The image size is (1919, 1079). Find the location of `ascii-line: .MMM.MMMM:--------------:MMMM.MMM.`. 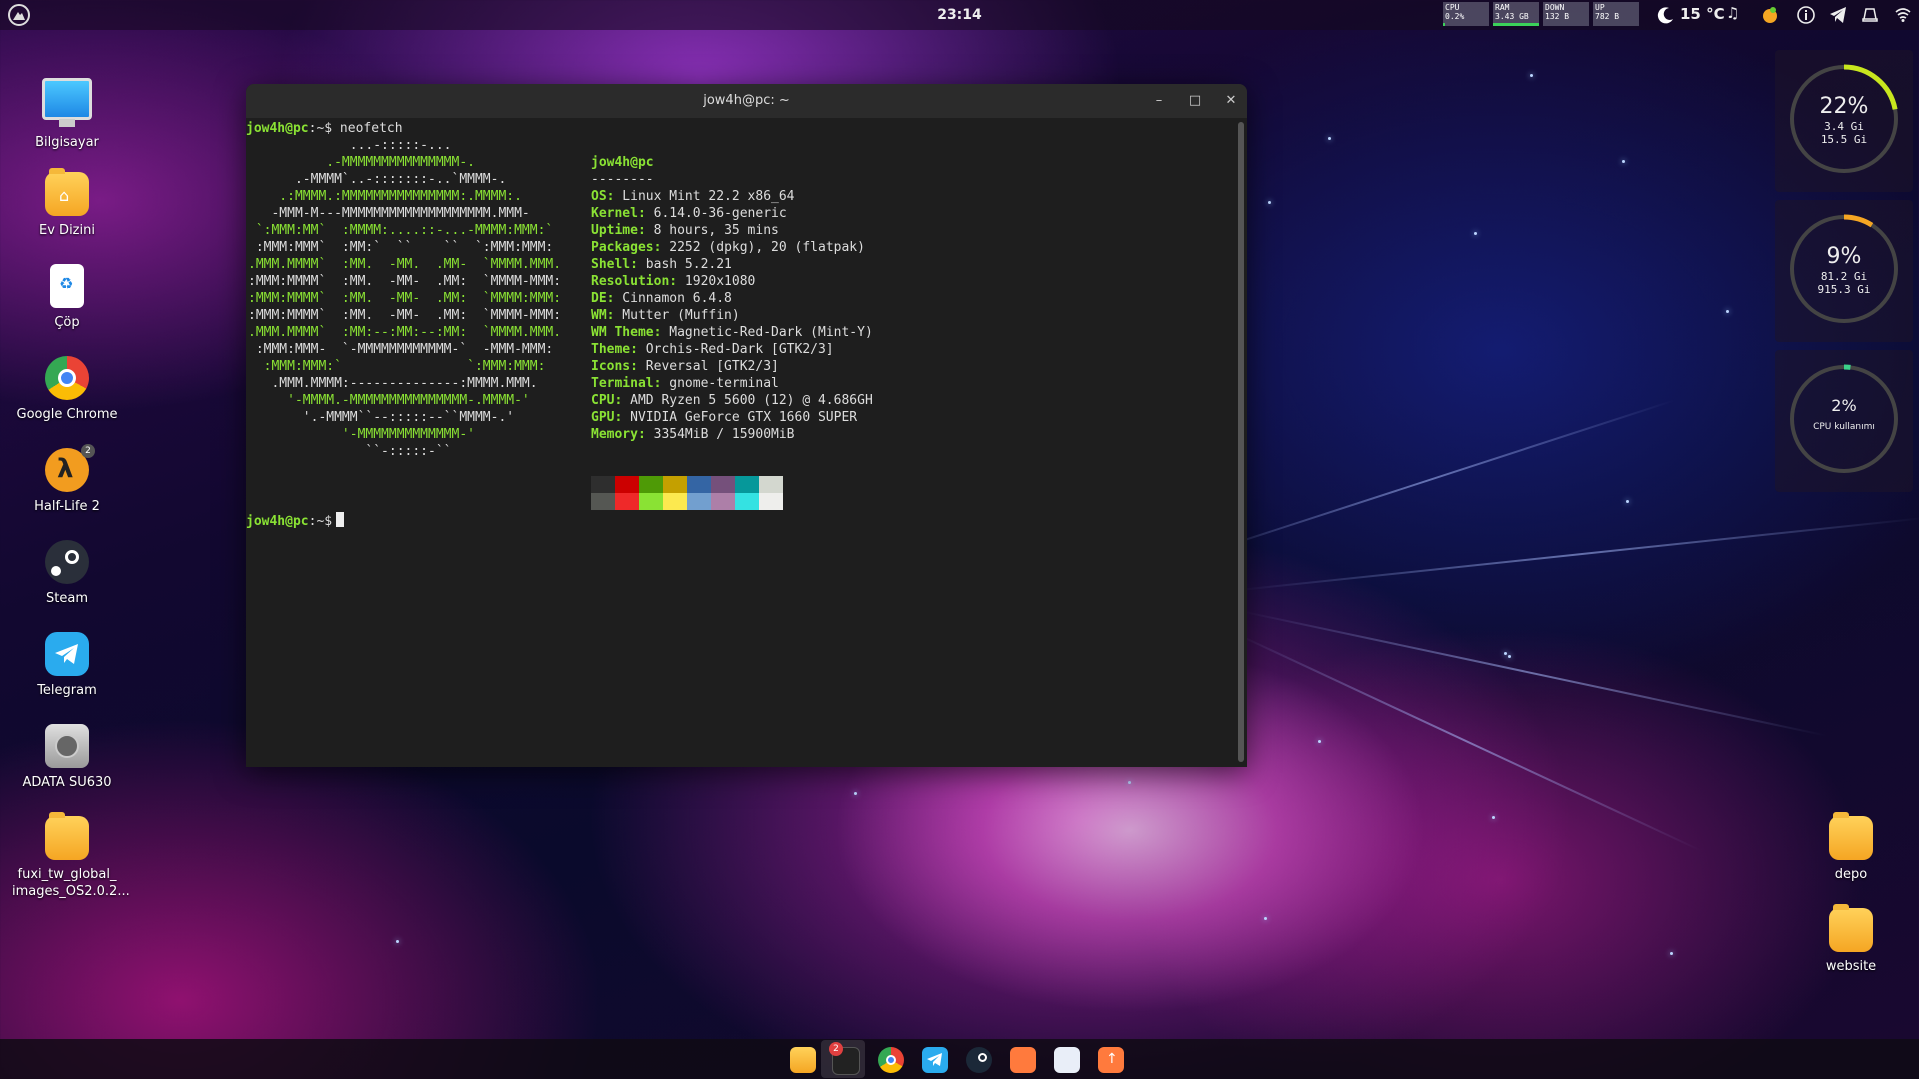

ascii-line: .MMM.MMMM:--------------:MMMM.MMM. is located at coordinates (404, 383).